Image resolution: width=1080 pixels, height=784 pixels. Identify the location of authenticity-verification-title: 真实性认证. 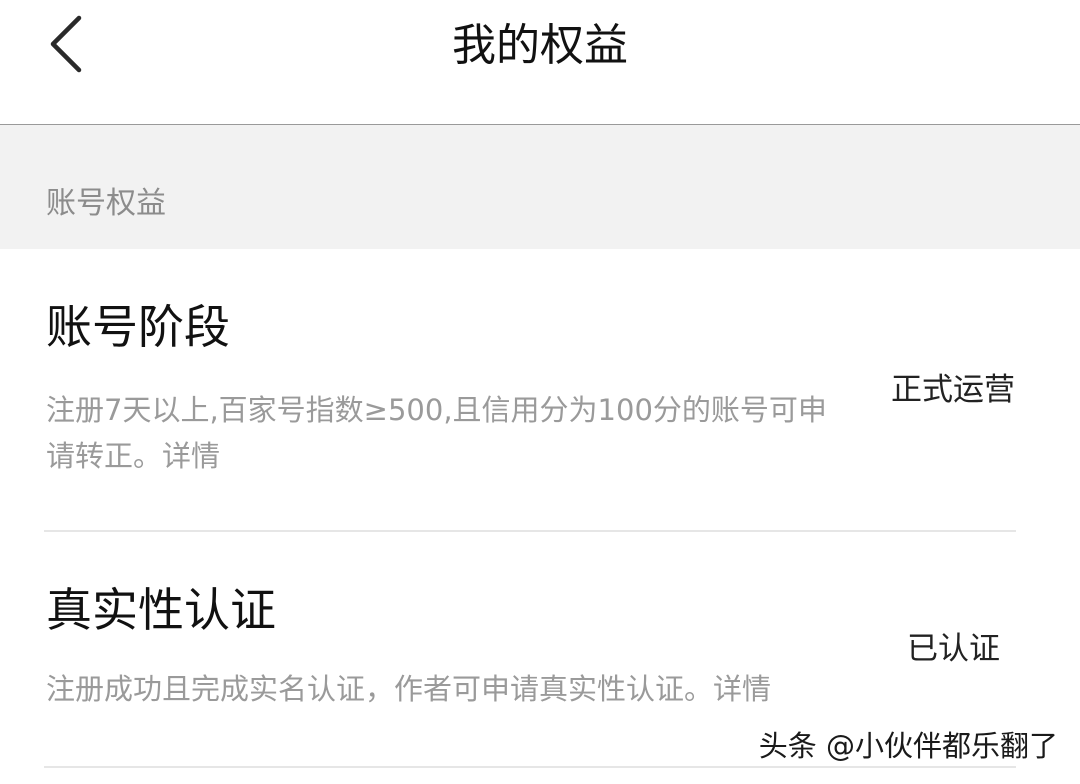
(161, 610).